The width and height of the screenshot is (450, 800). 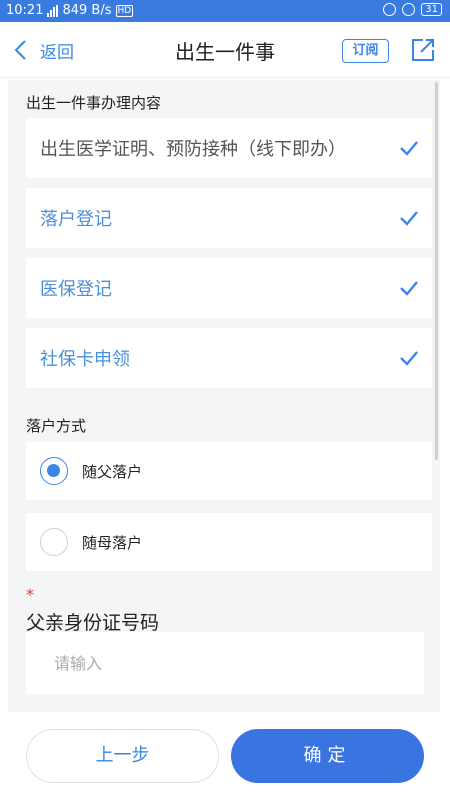 What do you see at coordinates (56, 426) in the screenshot?
I see `settle-section-label: 落户方式` at bounding box center [56, 426].